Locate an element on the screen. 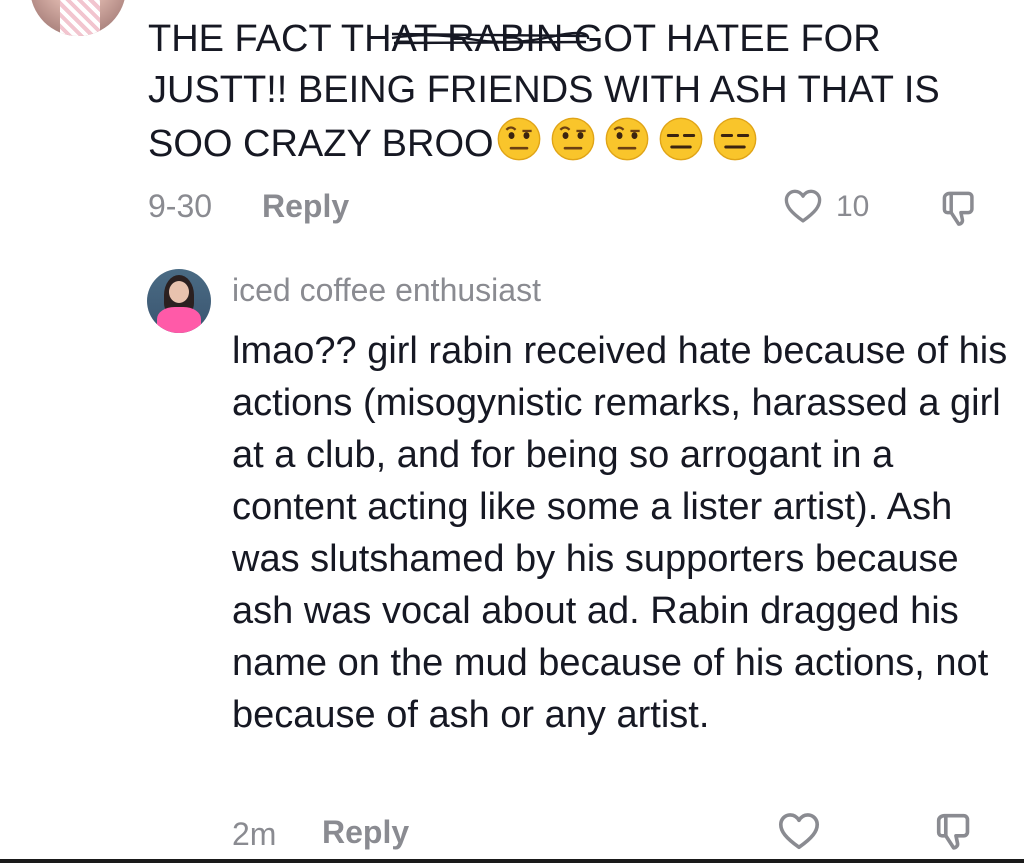 This screenshot has height=863, width=1024. emoji-group is located at coordinates (626, 146).